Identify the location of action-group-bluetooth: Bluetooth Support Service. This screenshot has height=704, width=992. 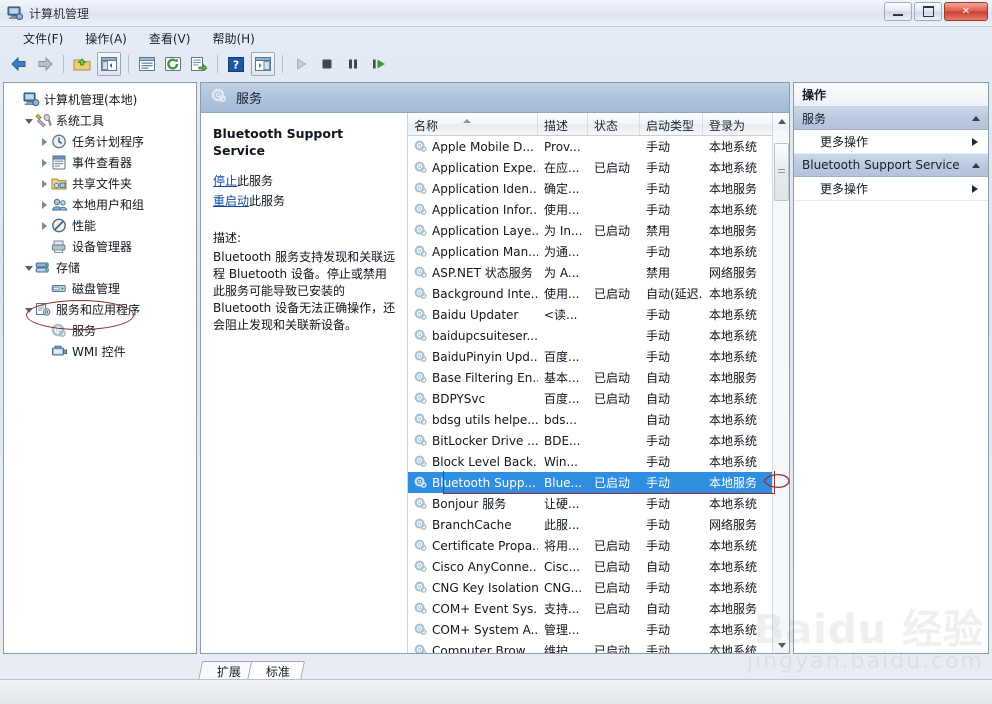
(891, 165).